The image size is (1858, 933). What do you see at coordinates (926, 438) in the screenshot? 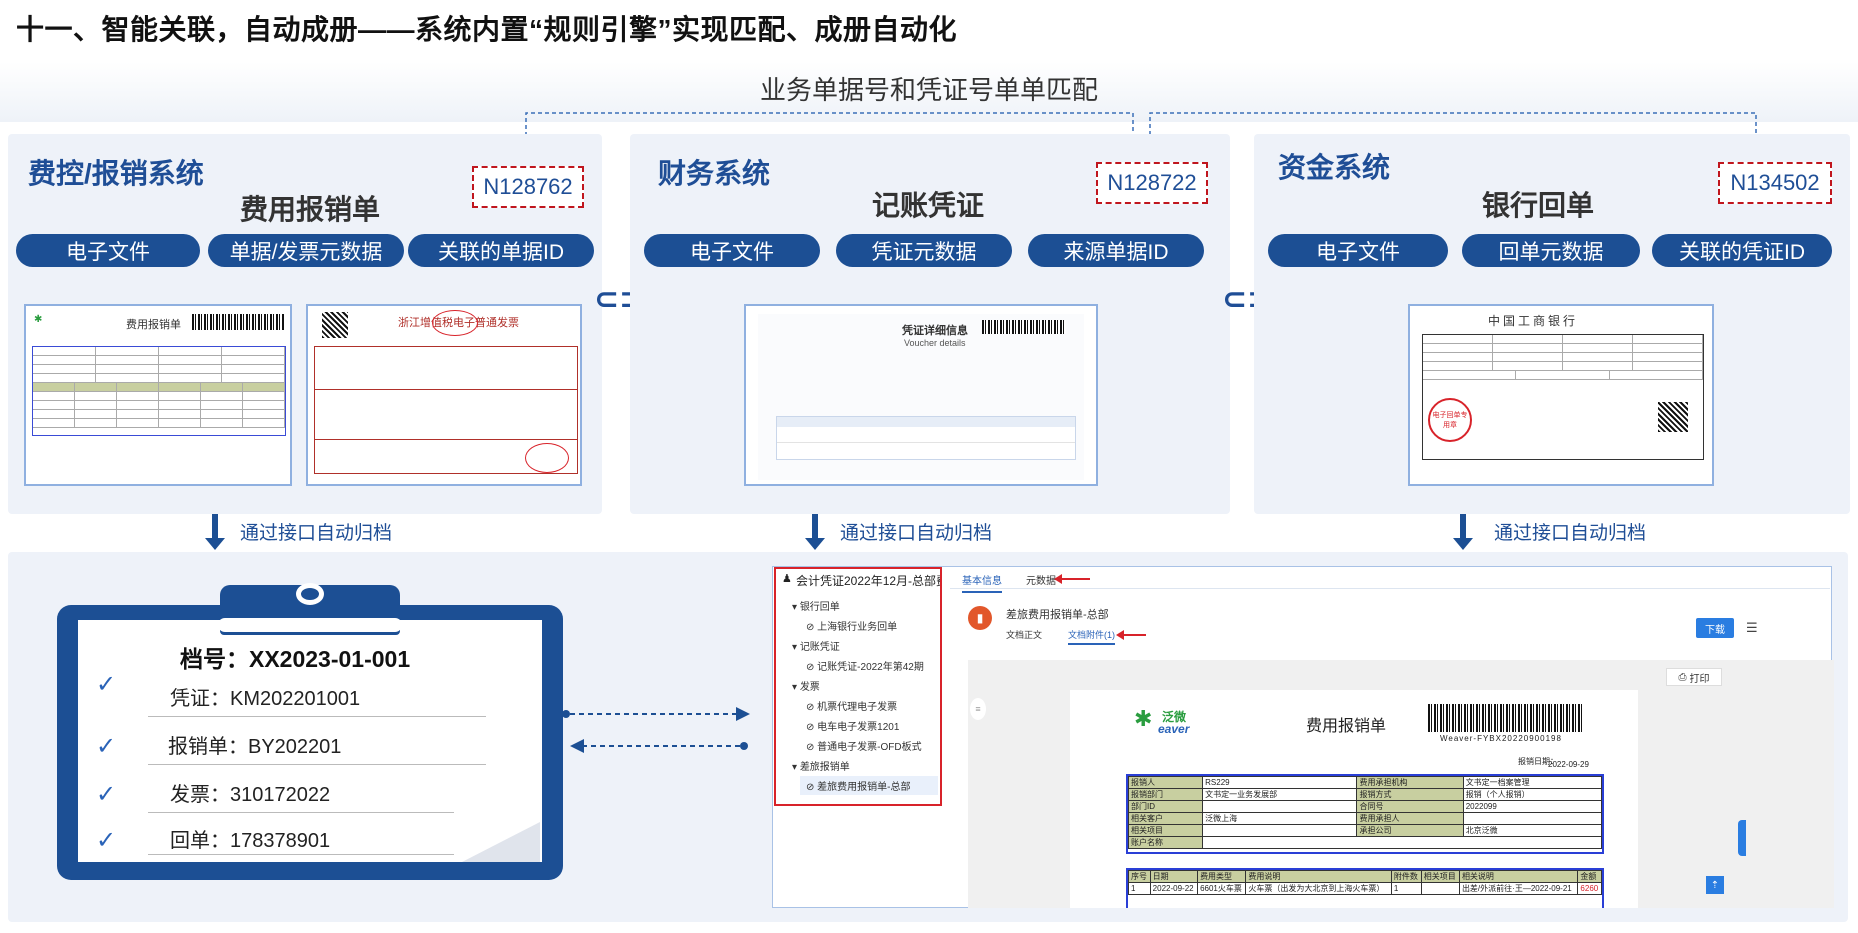
I see `voucher-thumb-table` at bounding box center [926, 438].